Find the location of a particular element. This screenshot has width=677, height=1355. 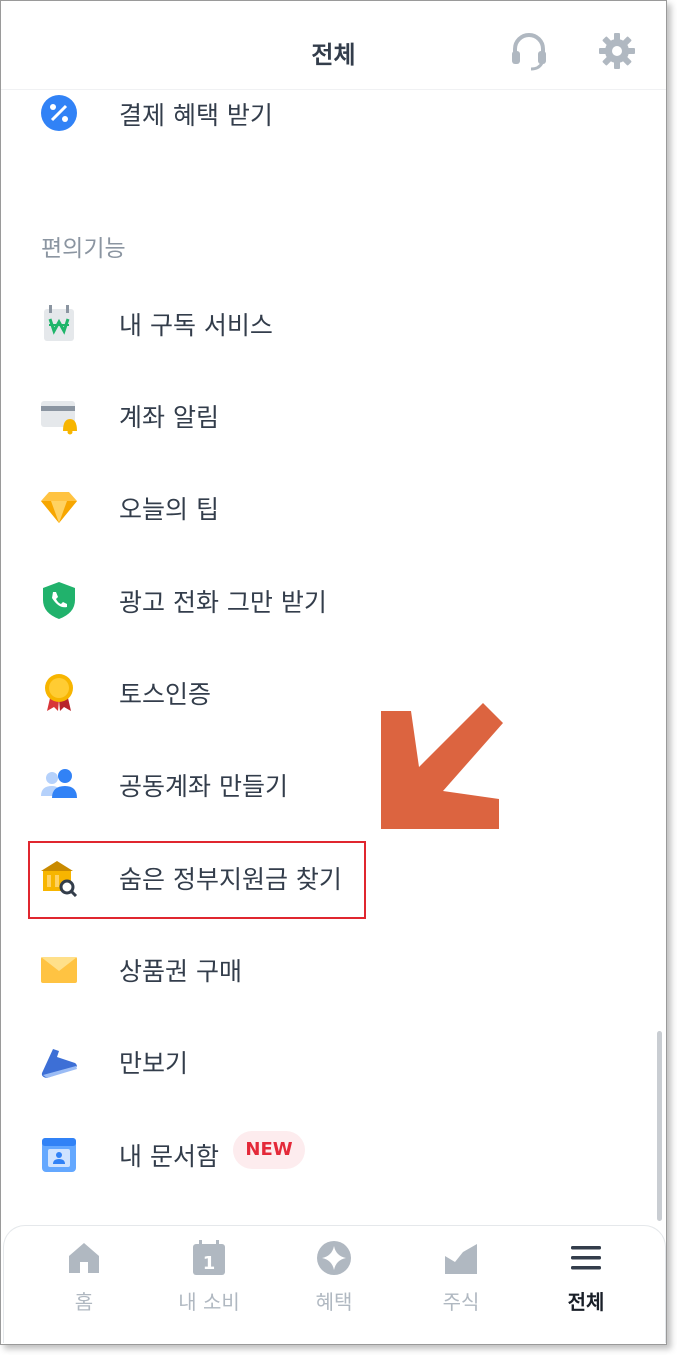

menu-item-label: 계좌 알림 is located at coordinates (169, 417).